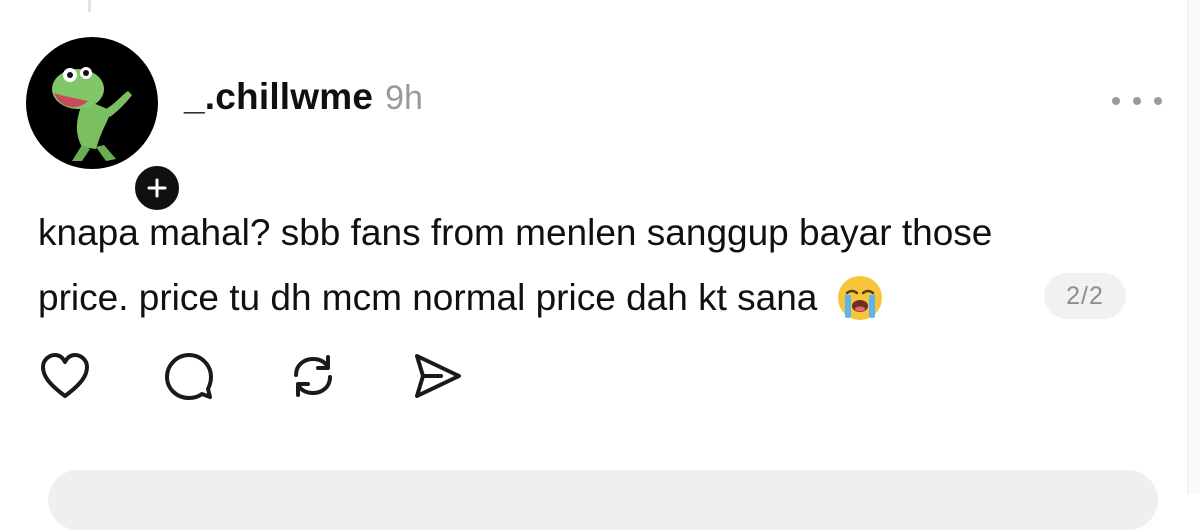 The height and width of the screenshot is (530, 1200). I want to click on username-link: _.chillwme, so click(278, 97).